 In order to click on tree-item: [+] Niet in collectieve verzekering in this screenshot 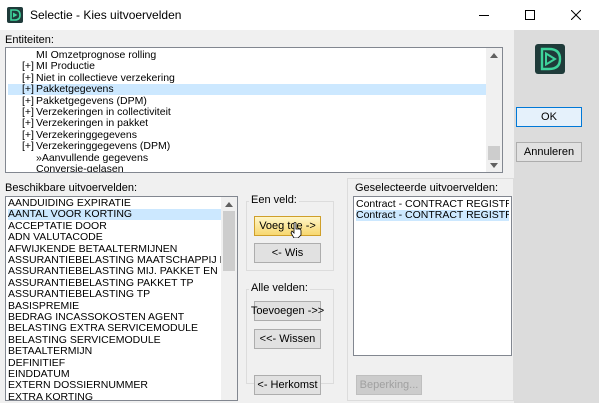, I will do `click(247, 78)`.